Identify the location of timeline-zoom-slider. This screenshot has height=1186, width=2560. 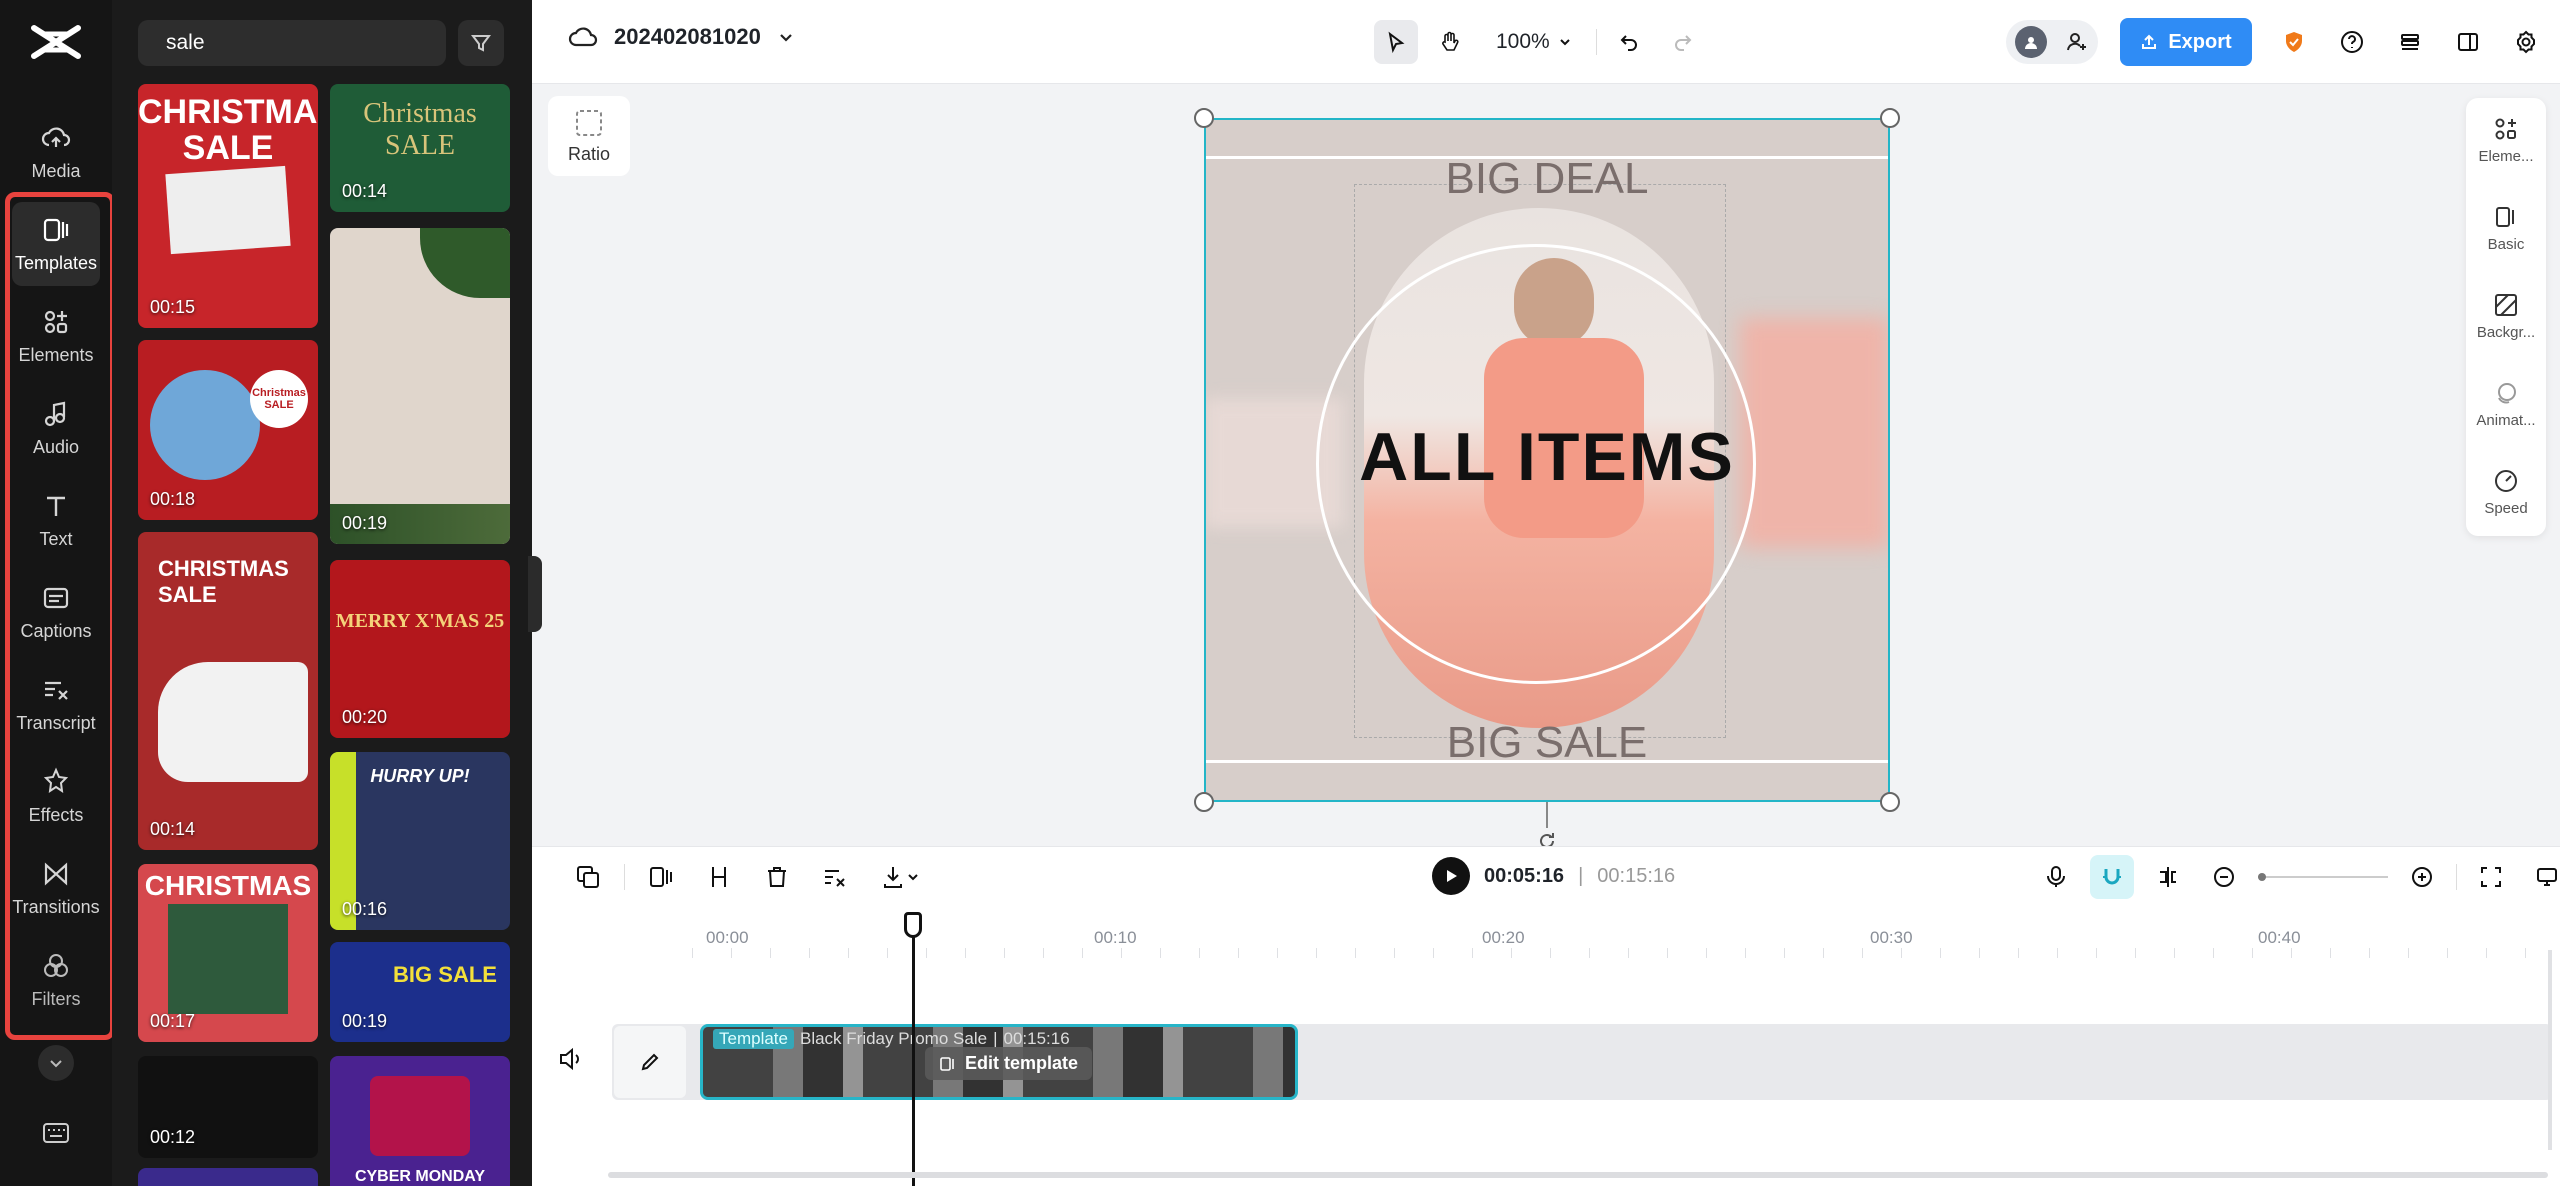
(2323, 877).